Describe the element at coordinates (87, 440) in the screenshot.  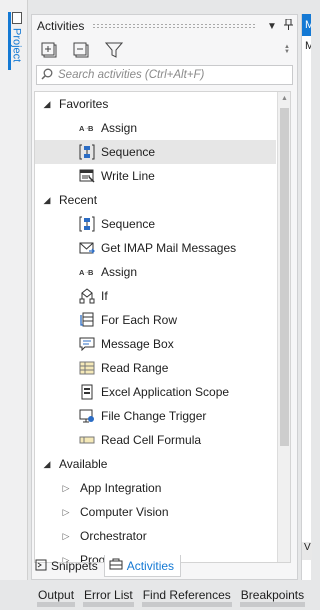
I see `read-cell-formula-icon` at that location.